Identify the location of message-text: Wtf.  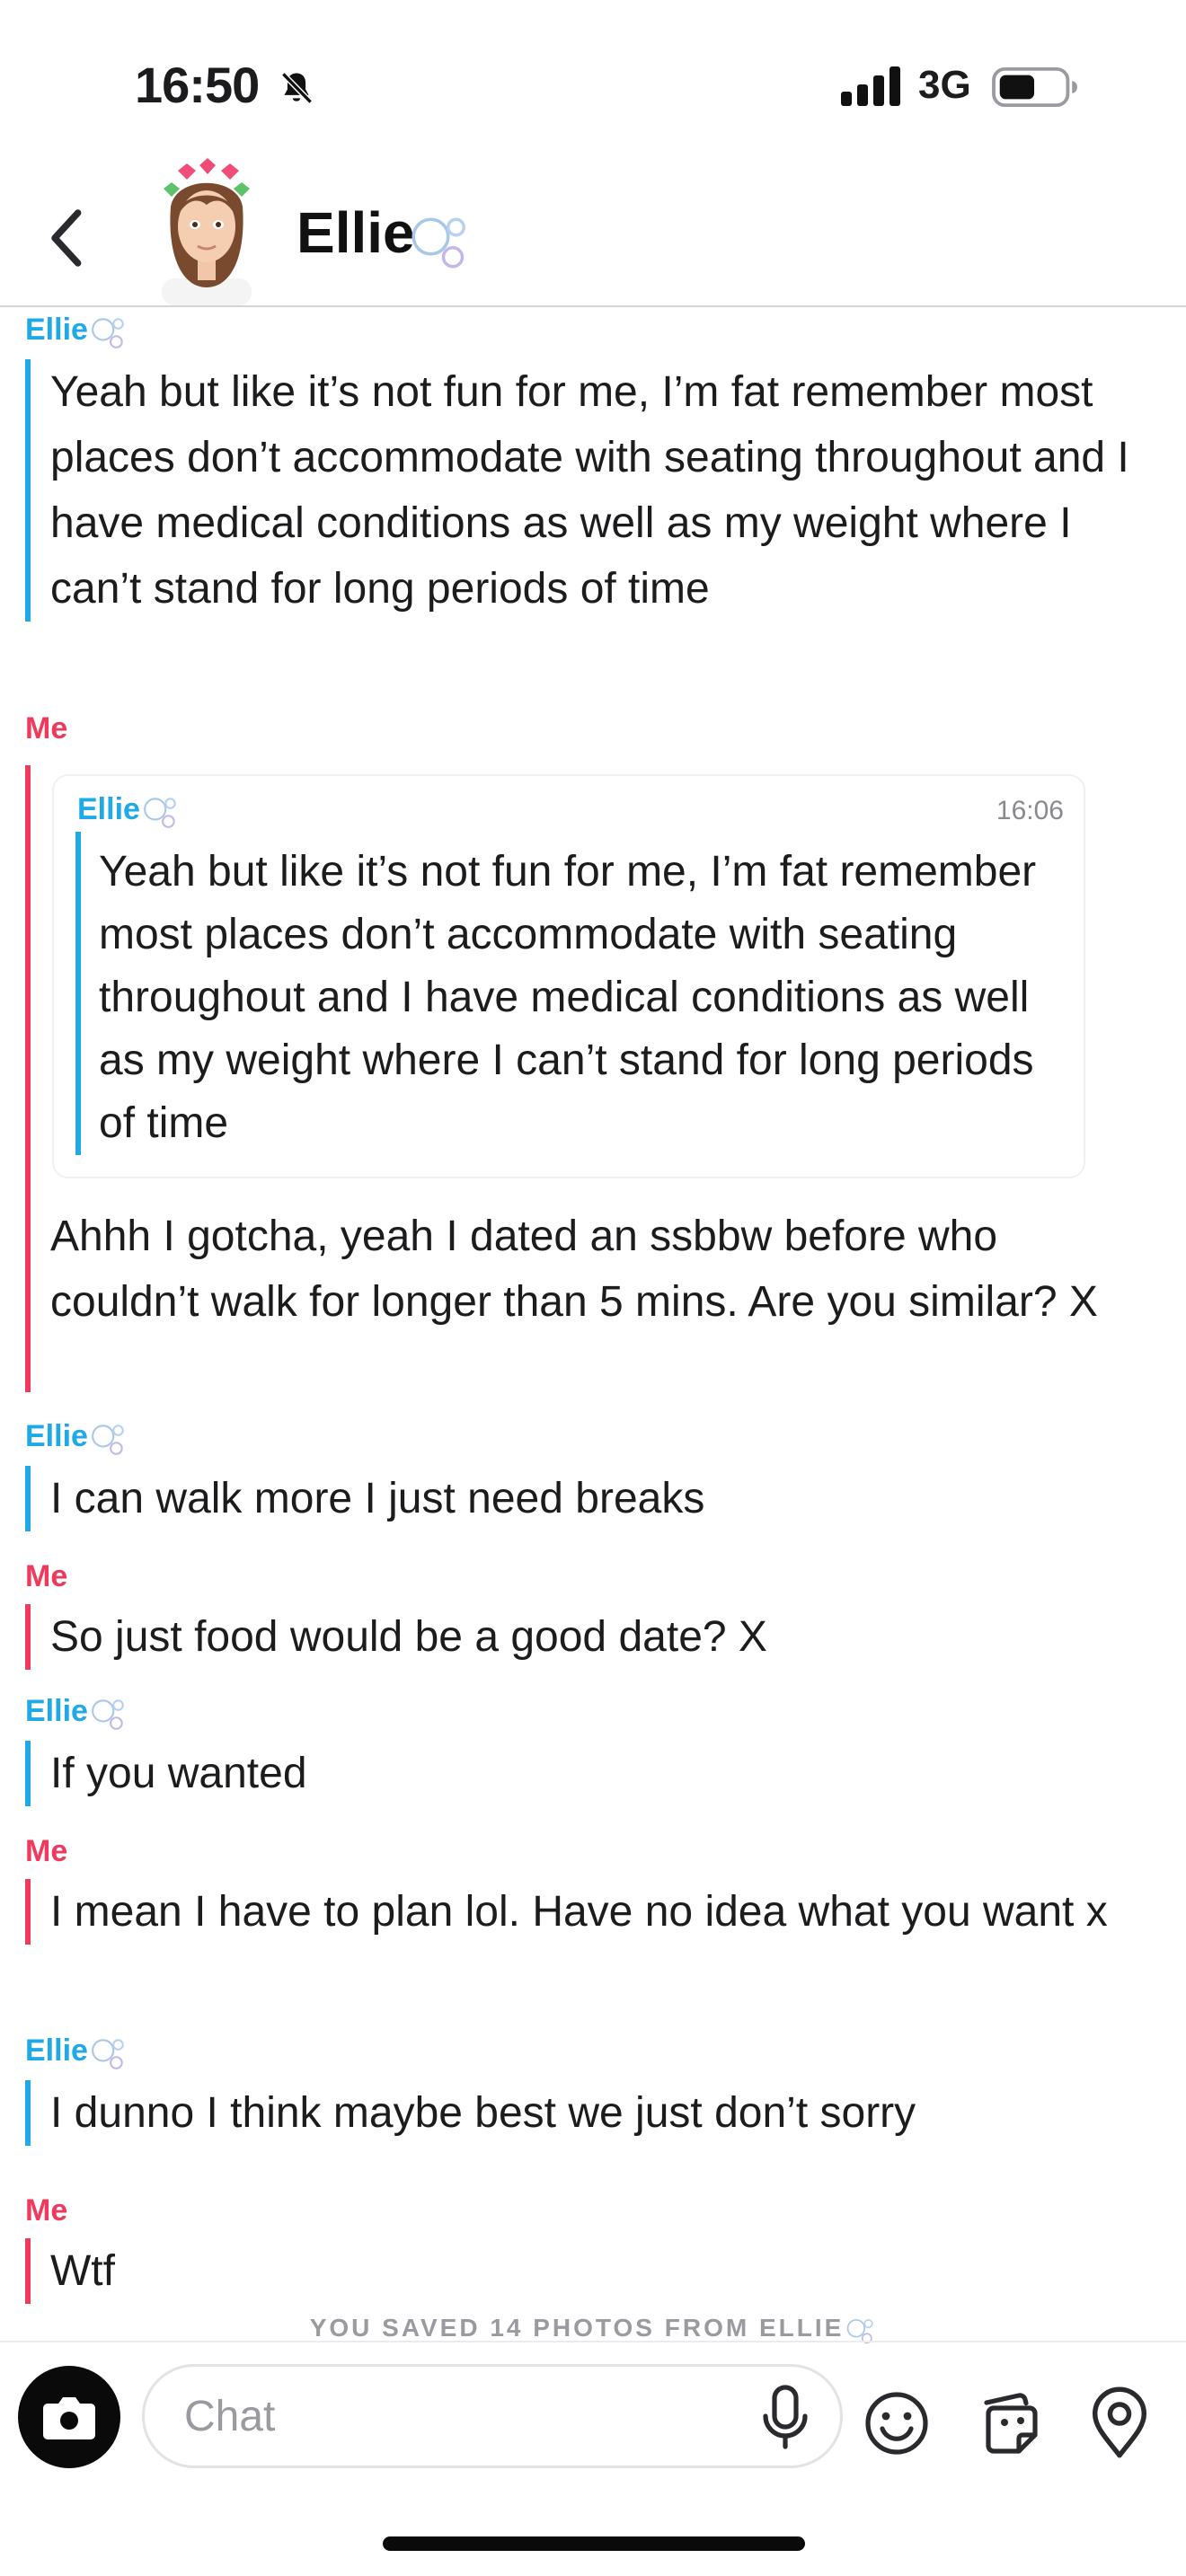
(82, 2271).